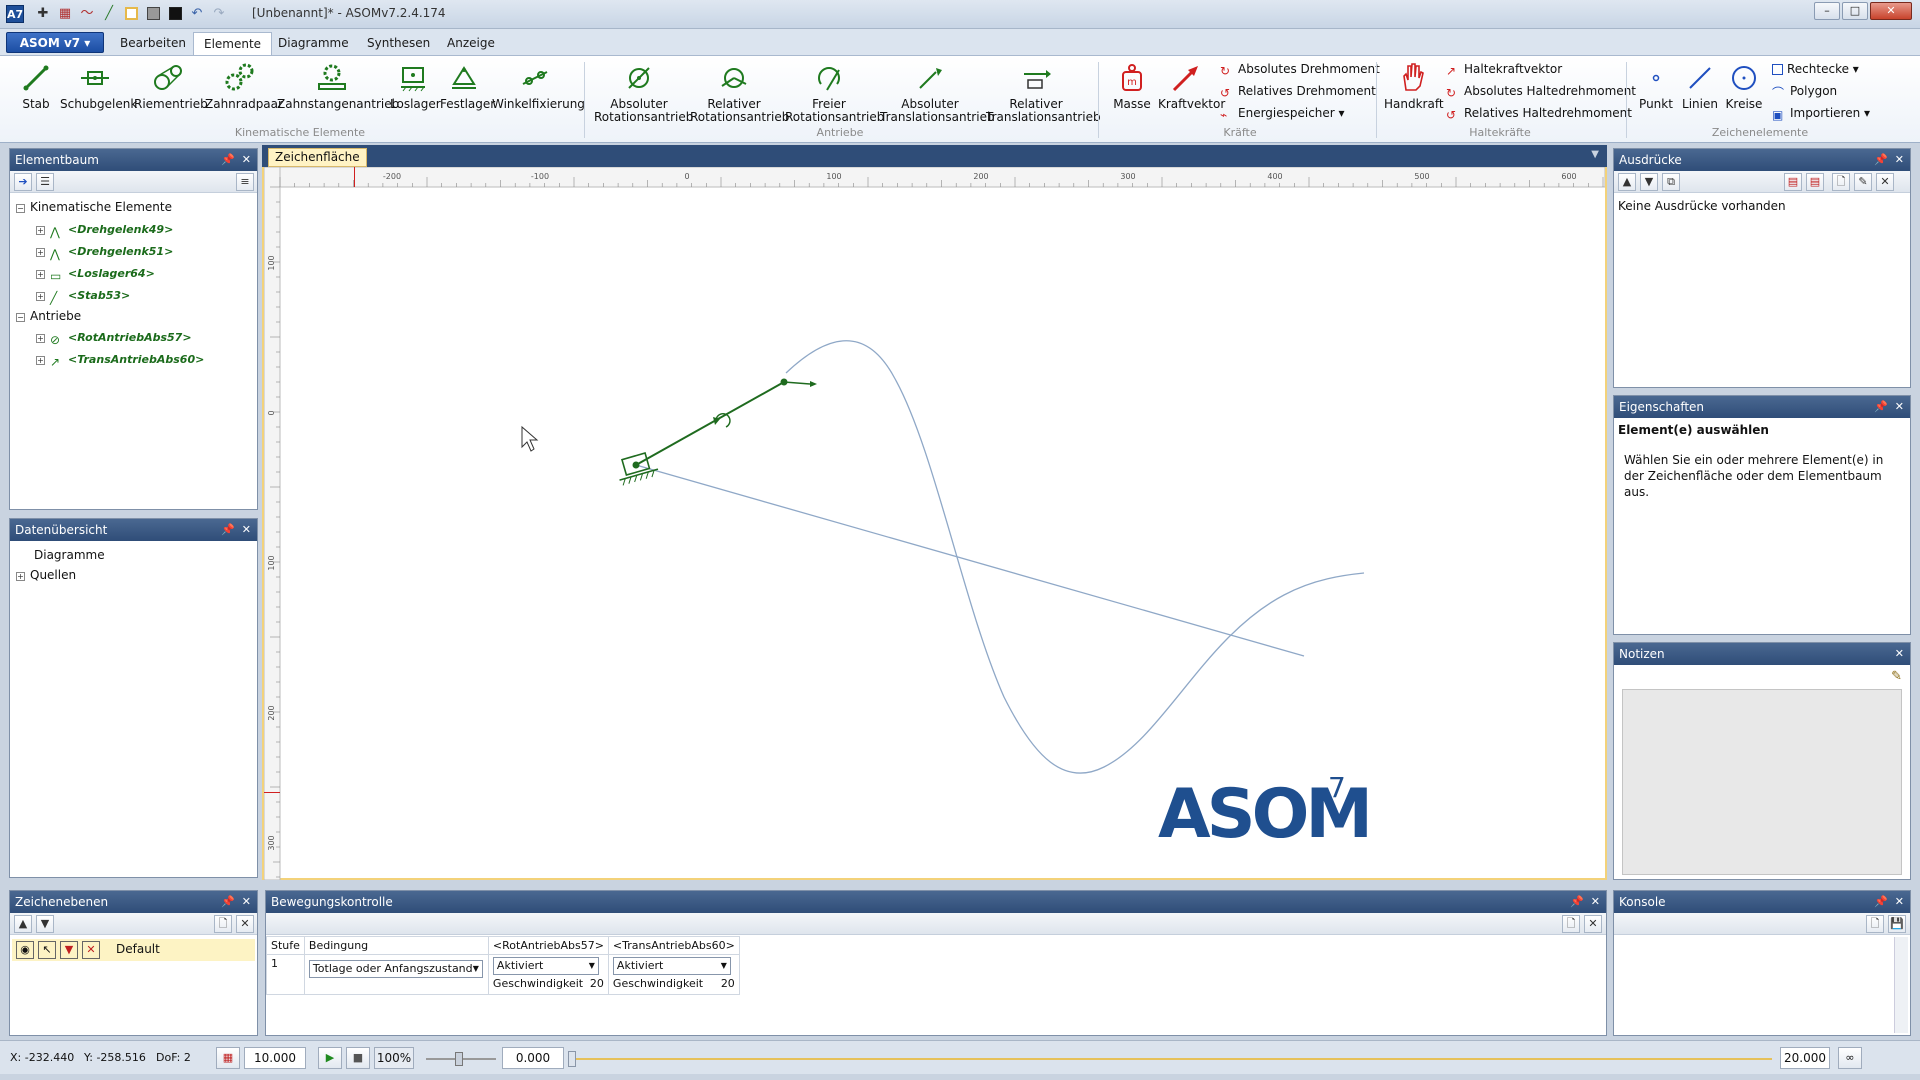 This screenshot has height=1080, width=1920. Describe the element at coordinates (69, 555) in the screenshot. I see `tree-item-diagramme: Diagramme` at that location.